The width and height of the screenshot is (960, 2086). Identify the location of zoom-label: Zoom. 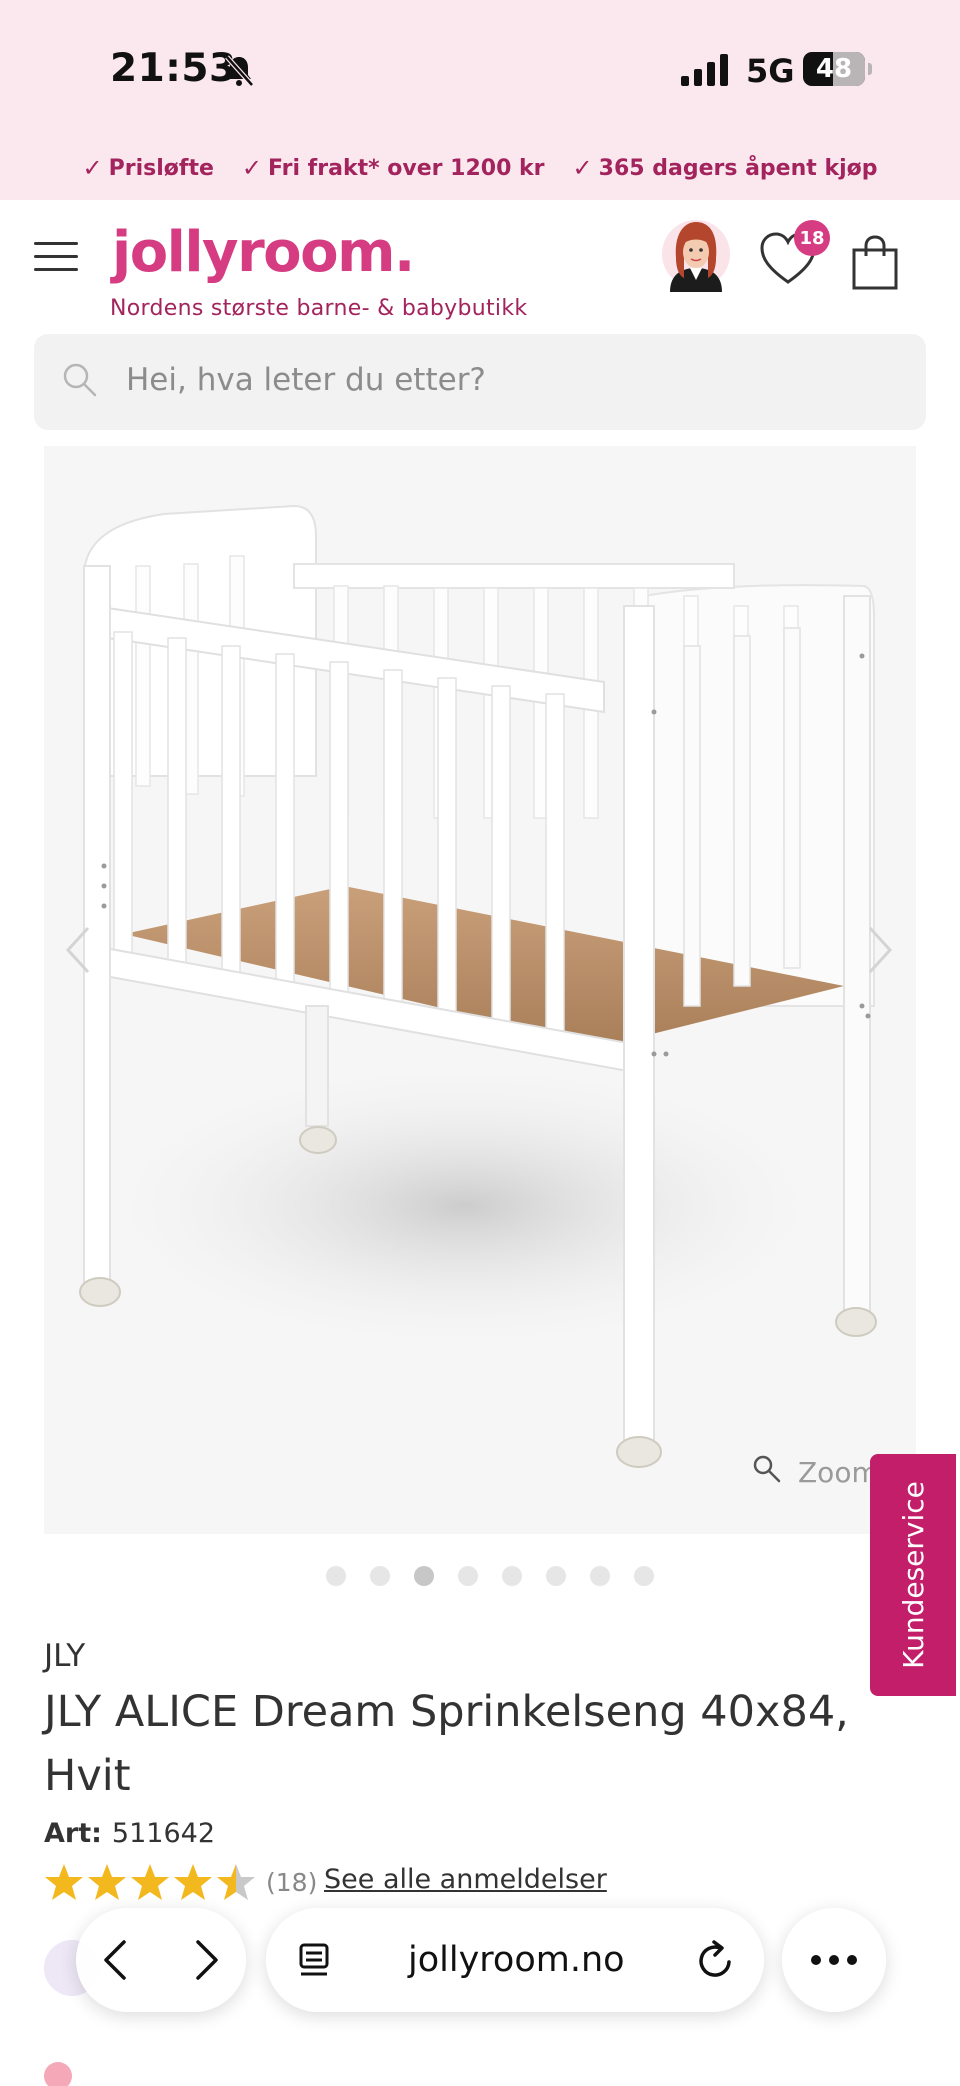
(838, 1472).